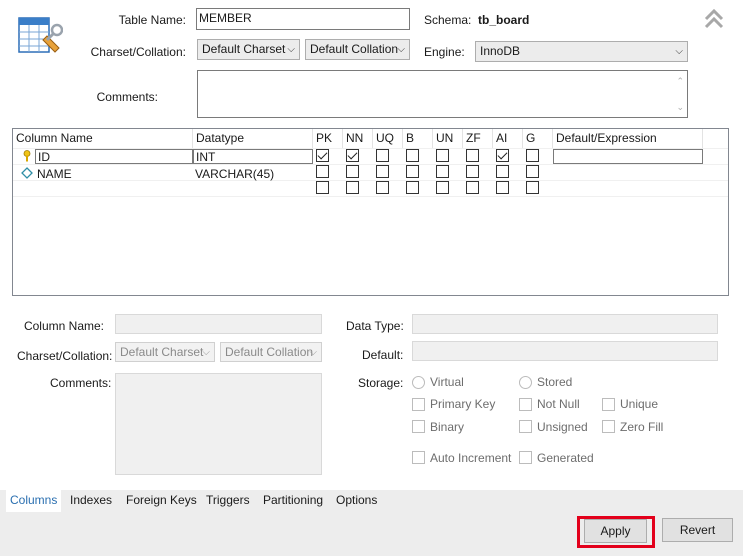 This screenshot has width=743, height=556. I want to click on detail-collation-select: Default Collation ⌵, so click(271, 352).